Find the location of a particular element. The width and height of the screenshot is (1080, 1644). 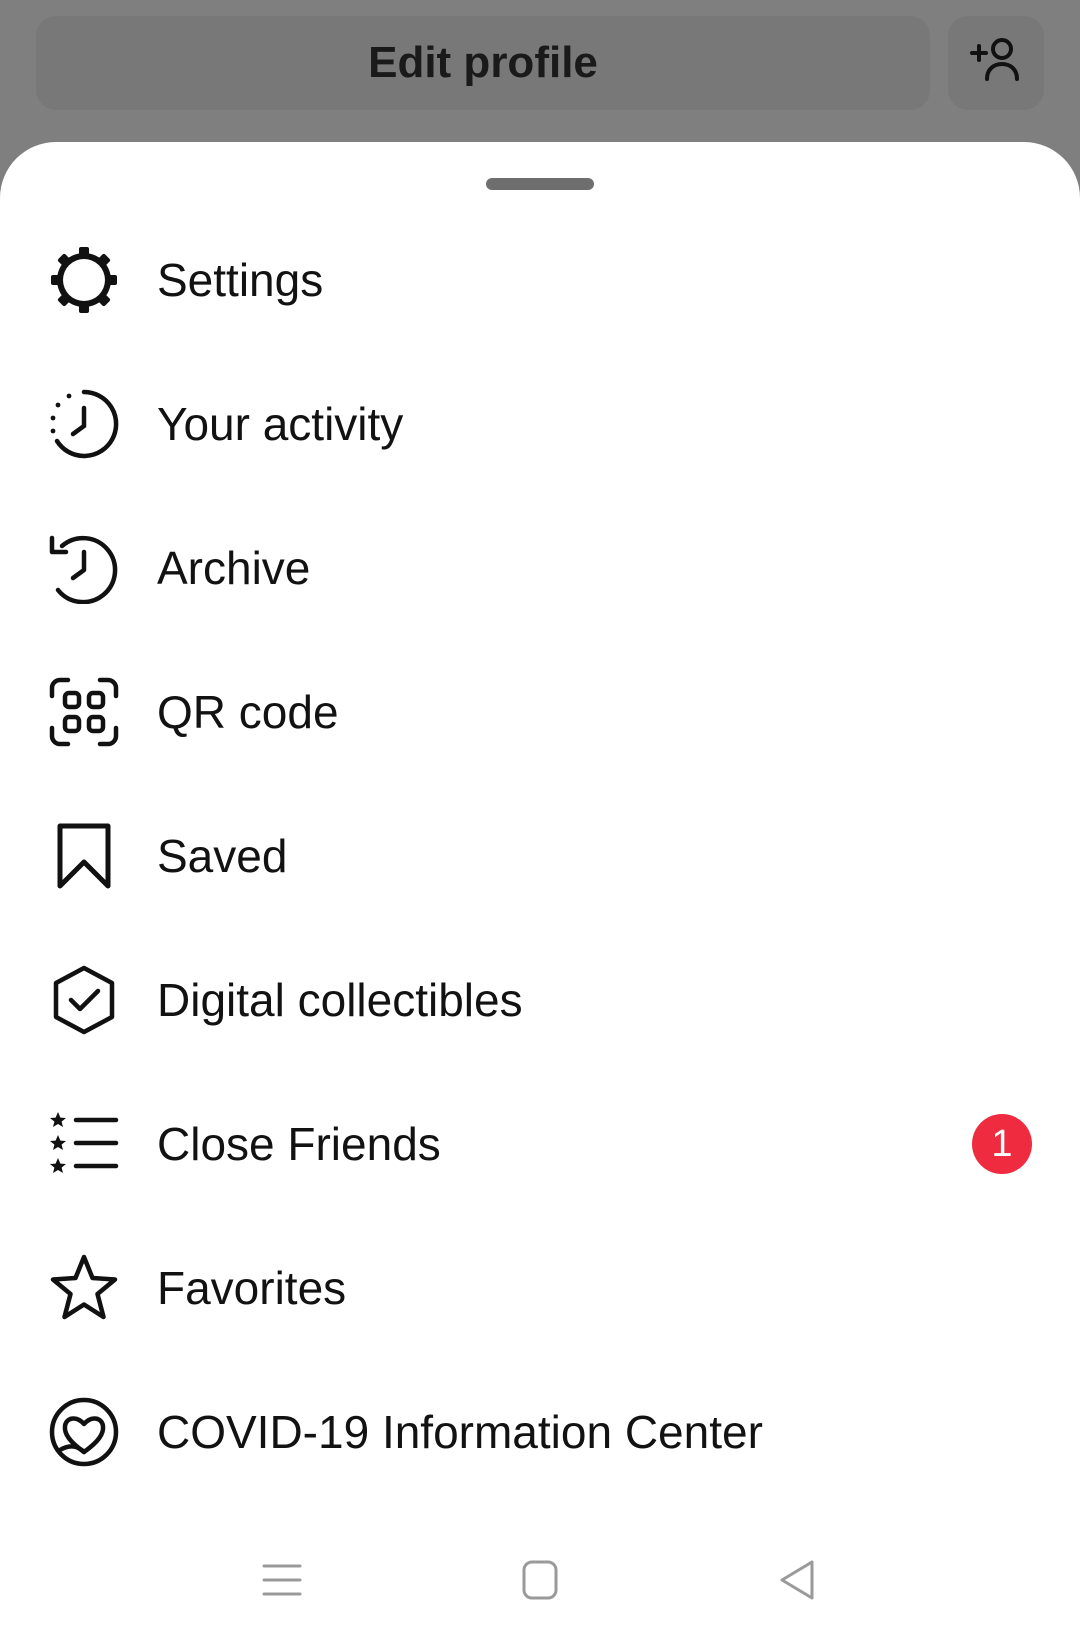

menu-item-settings-label: Settings is located at coordinates (240, 280).